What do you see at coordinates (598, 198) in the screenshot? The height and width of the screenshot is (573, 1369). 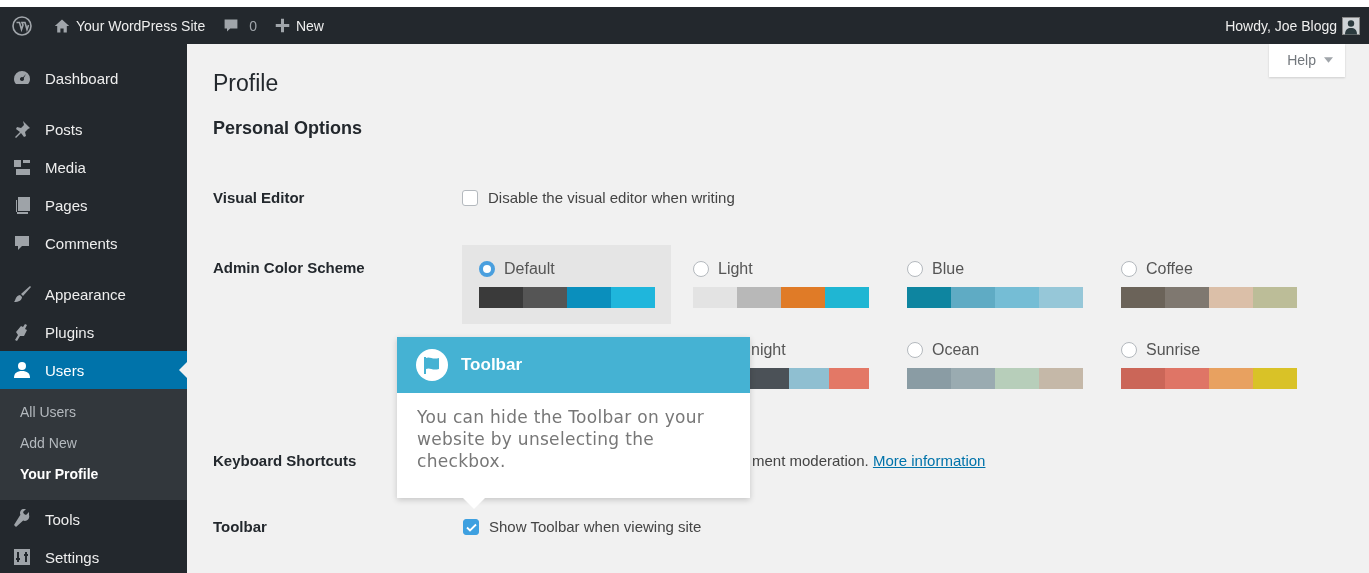 I see `checkbox-option: Disable the visual editor when writing` at bounding box center [598, 198].